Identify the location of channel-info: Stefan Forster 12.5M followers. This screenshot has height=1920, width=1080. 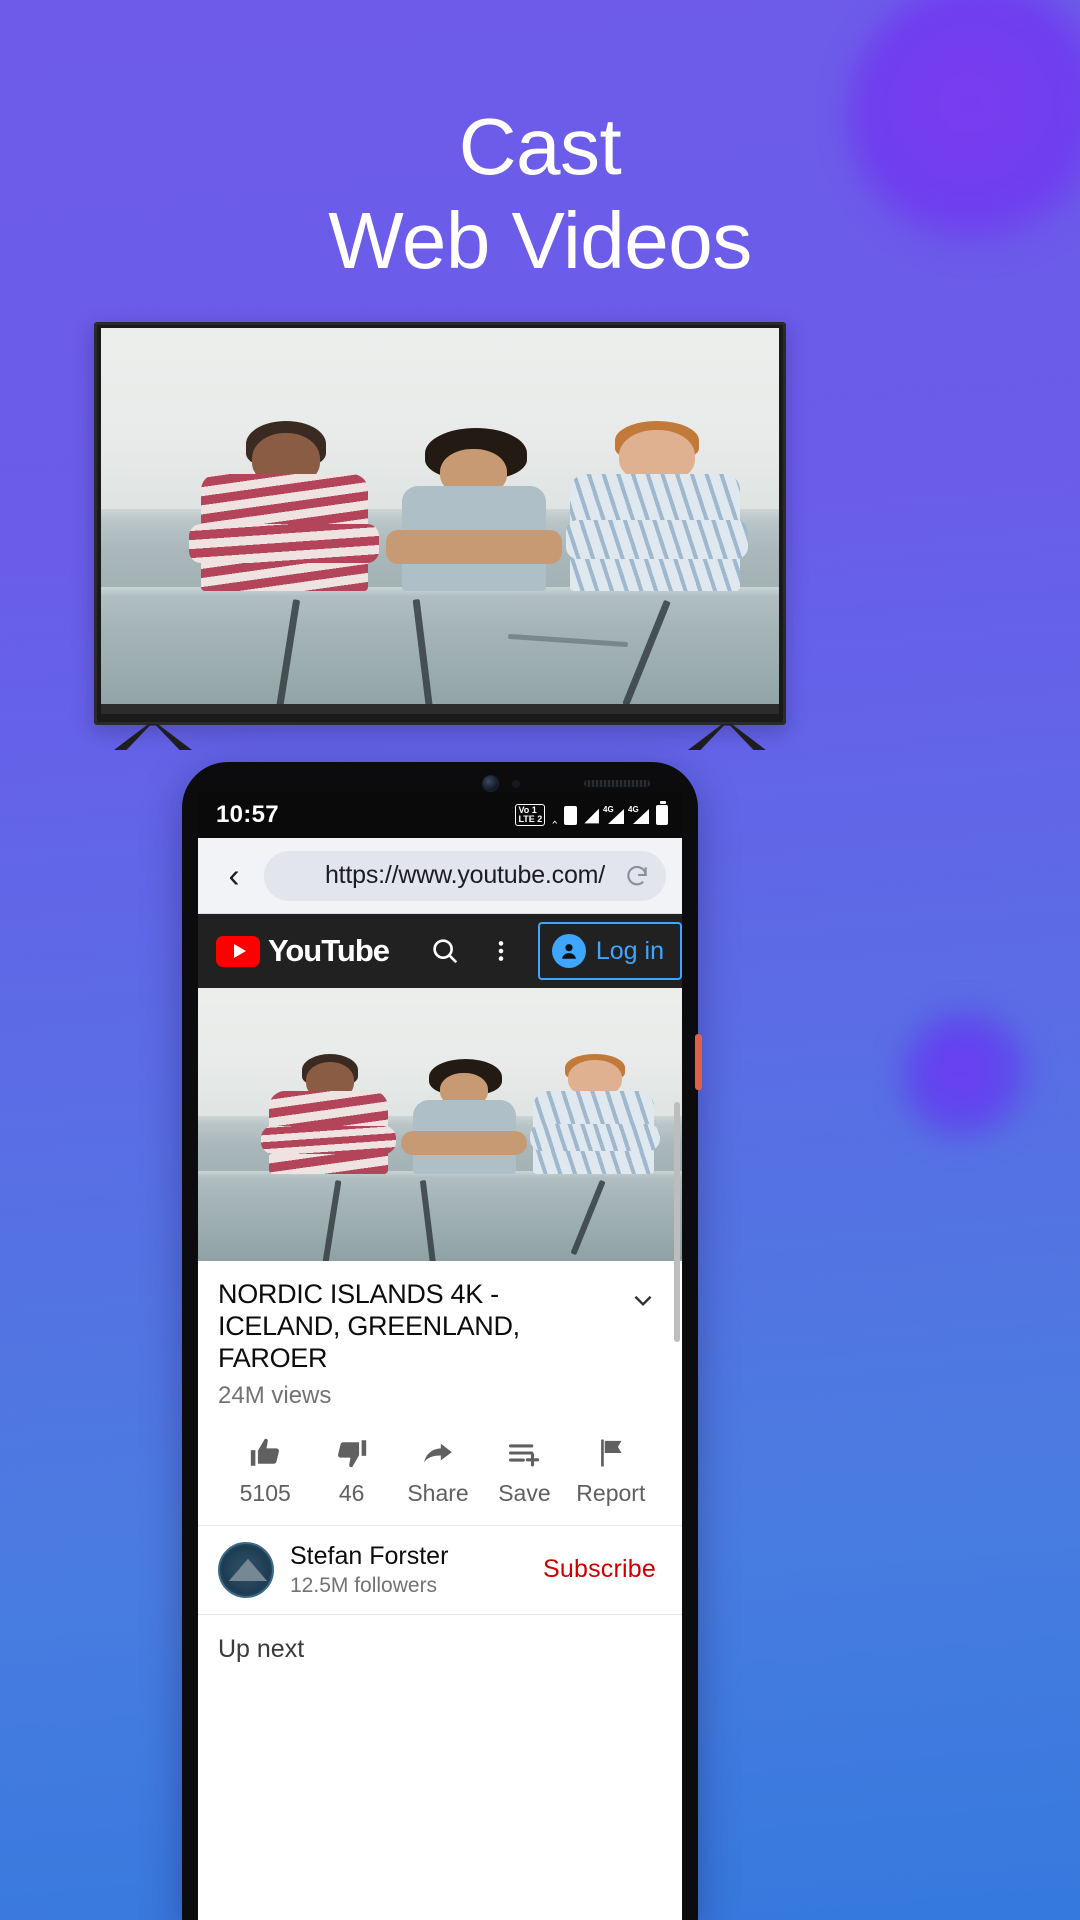
(408, 1570).